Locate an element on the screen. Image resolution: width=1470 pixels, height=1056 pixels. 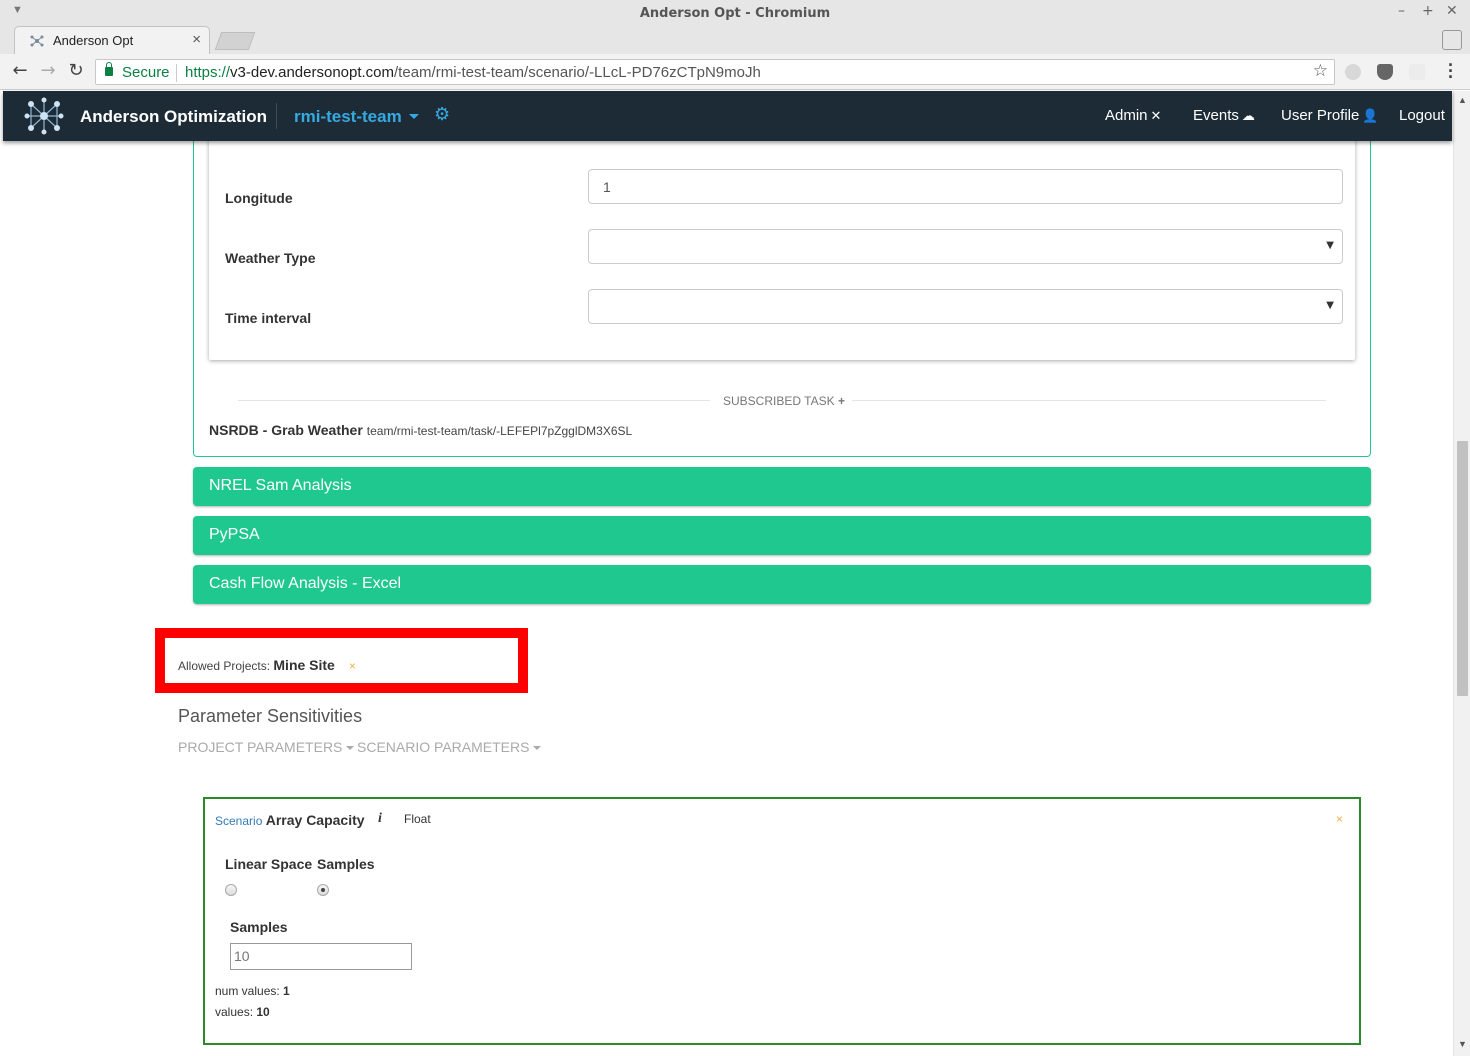
weather-type-select: ▼ is located at coordinates (965, 246).